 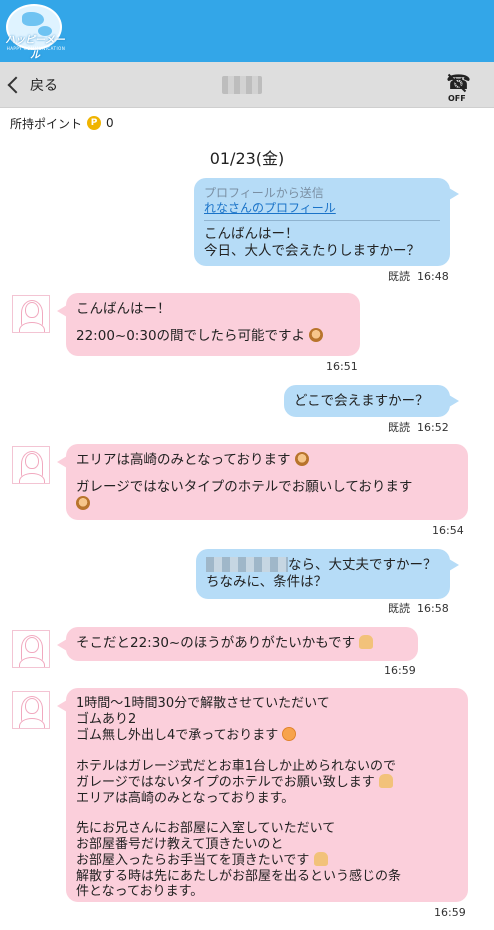 What do you see at coordinates (36, 48) in the screenshot?
I see `logo-subtext: HAPPY COMMUNICATION` at bounding box center [36, 48].